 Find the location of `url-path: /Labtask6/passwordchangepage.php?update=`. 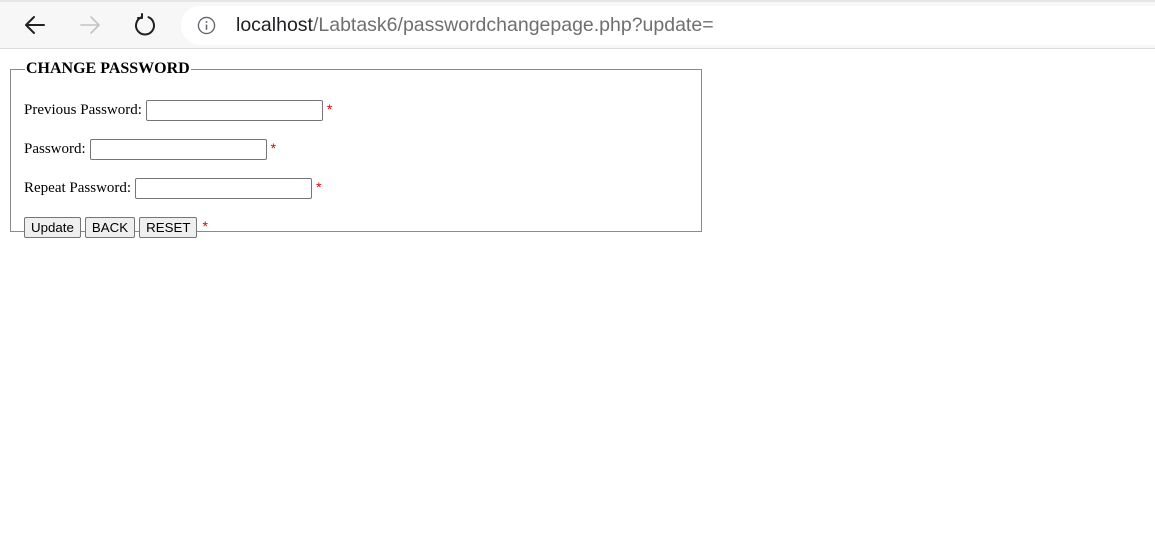

url-path: /Labtask6/passwordchangepage.php?update= is located at coordinates (513, 25).